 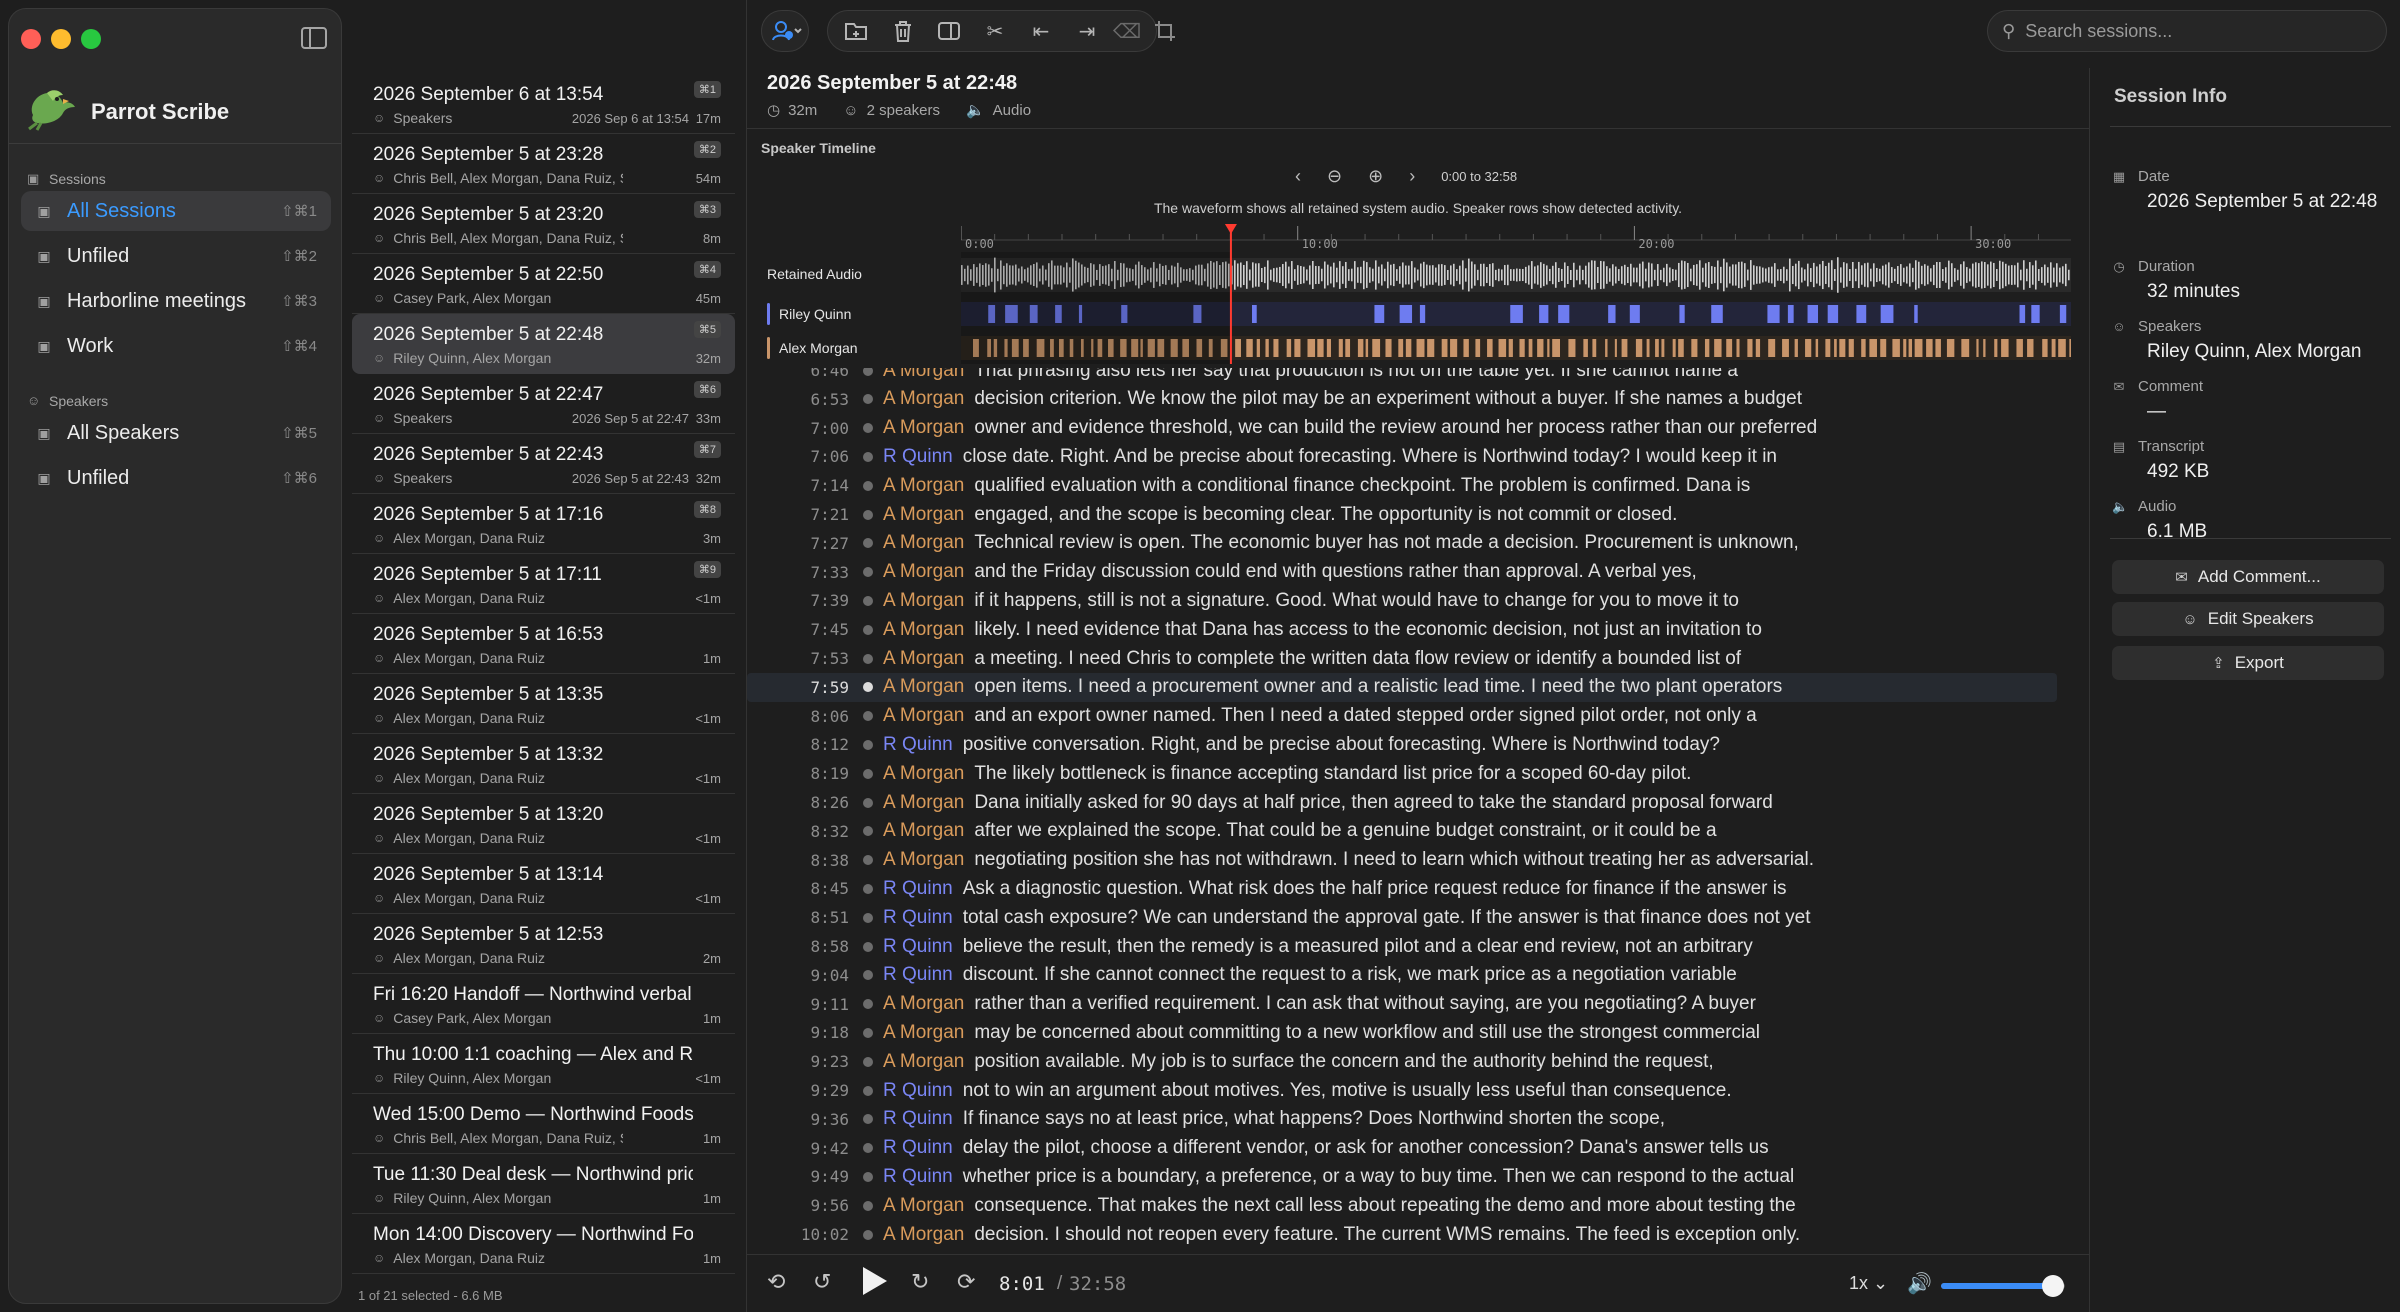 What do you see at coordinates (2248, 619) in the screenshot?
I see `edit-speakers-button: ☺ Edit Speakers` at bounding box center [2248, 619].